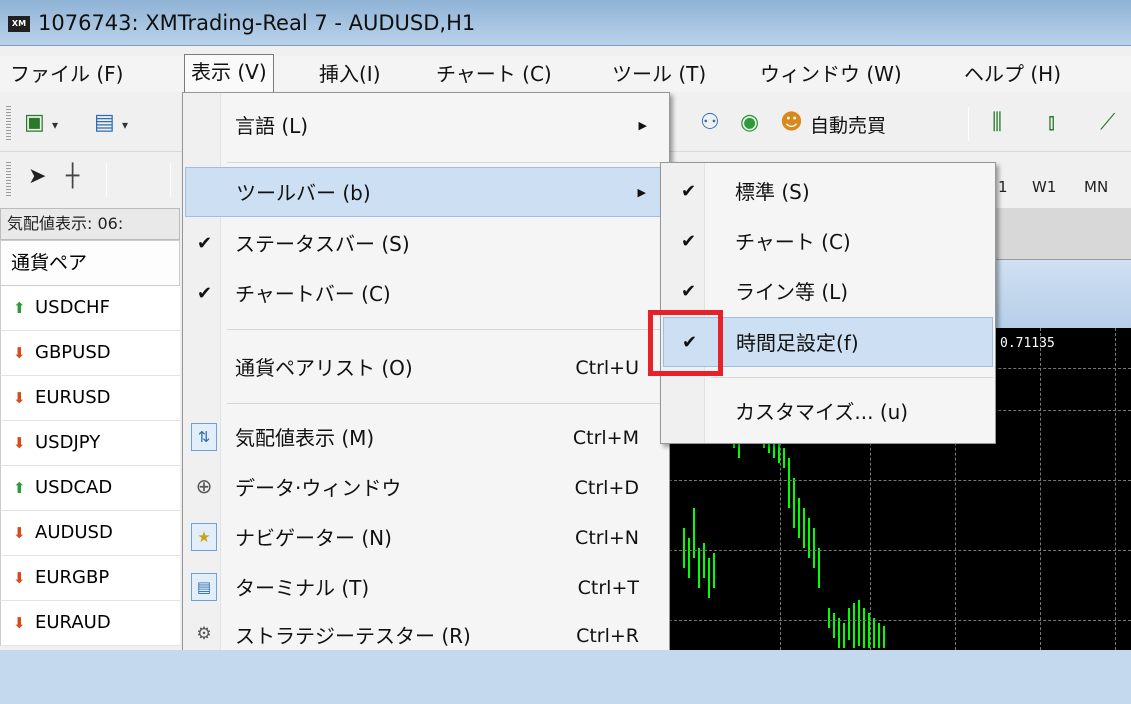  What do you see at coordinates (641, 192) in the screenshot?
I see `submenu-arrow-icon: ▶` at bounding box center [641, 192].